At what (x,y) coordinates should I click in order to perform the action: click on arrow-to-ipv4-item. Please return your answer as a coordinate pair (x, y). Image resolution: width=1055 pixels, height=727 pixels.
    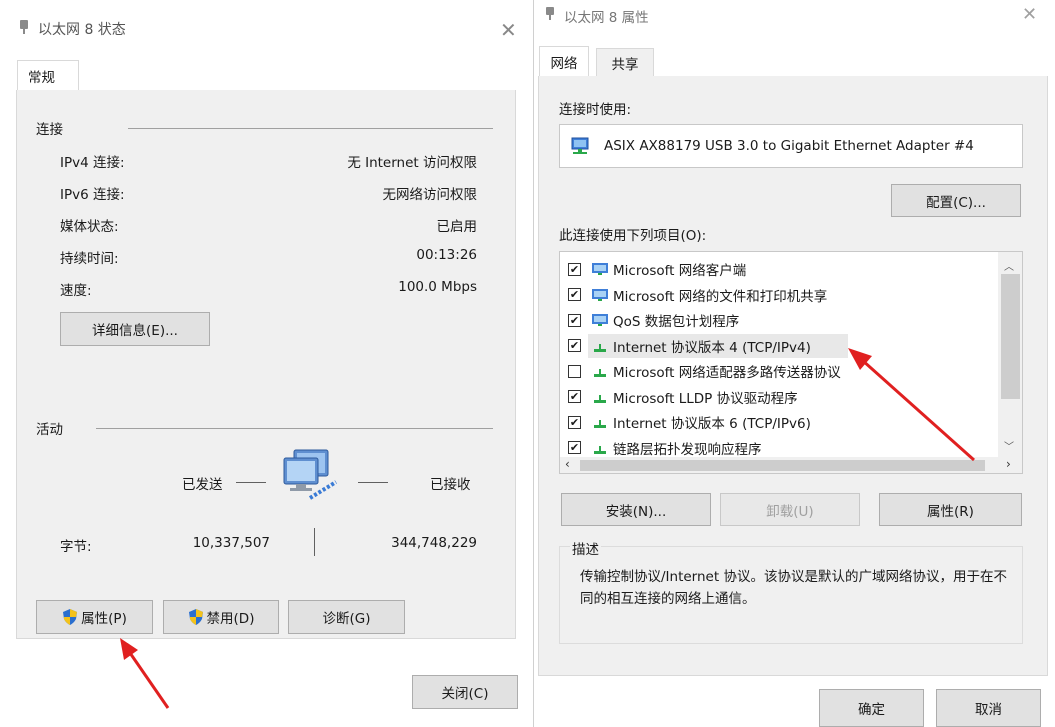
    Looking at the image, I should click on (911, 405).